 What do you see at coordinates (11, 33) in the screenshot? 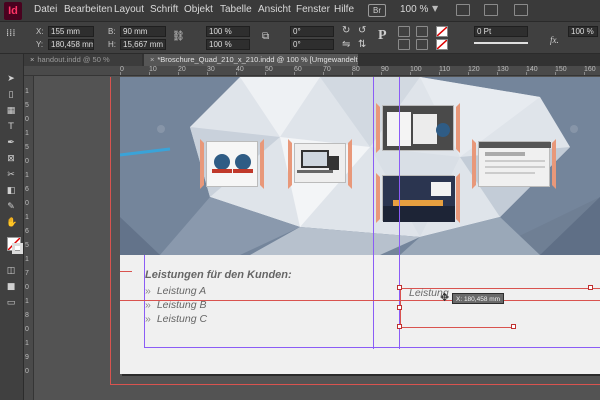
I see `reference-point-icon: ⁞⁞⁞` at bounding box center [11, 33].